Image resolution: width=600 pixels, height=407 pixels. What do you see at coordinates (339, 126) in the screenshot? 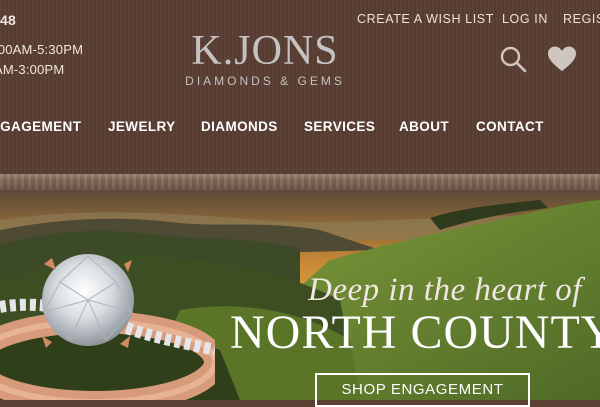
I see `nav-services: SERVICES` at bounding box center [339, 126].